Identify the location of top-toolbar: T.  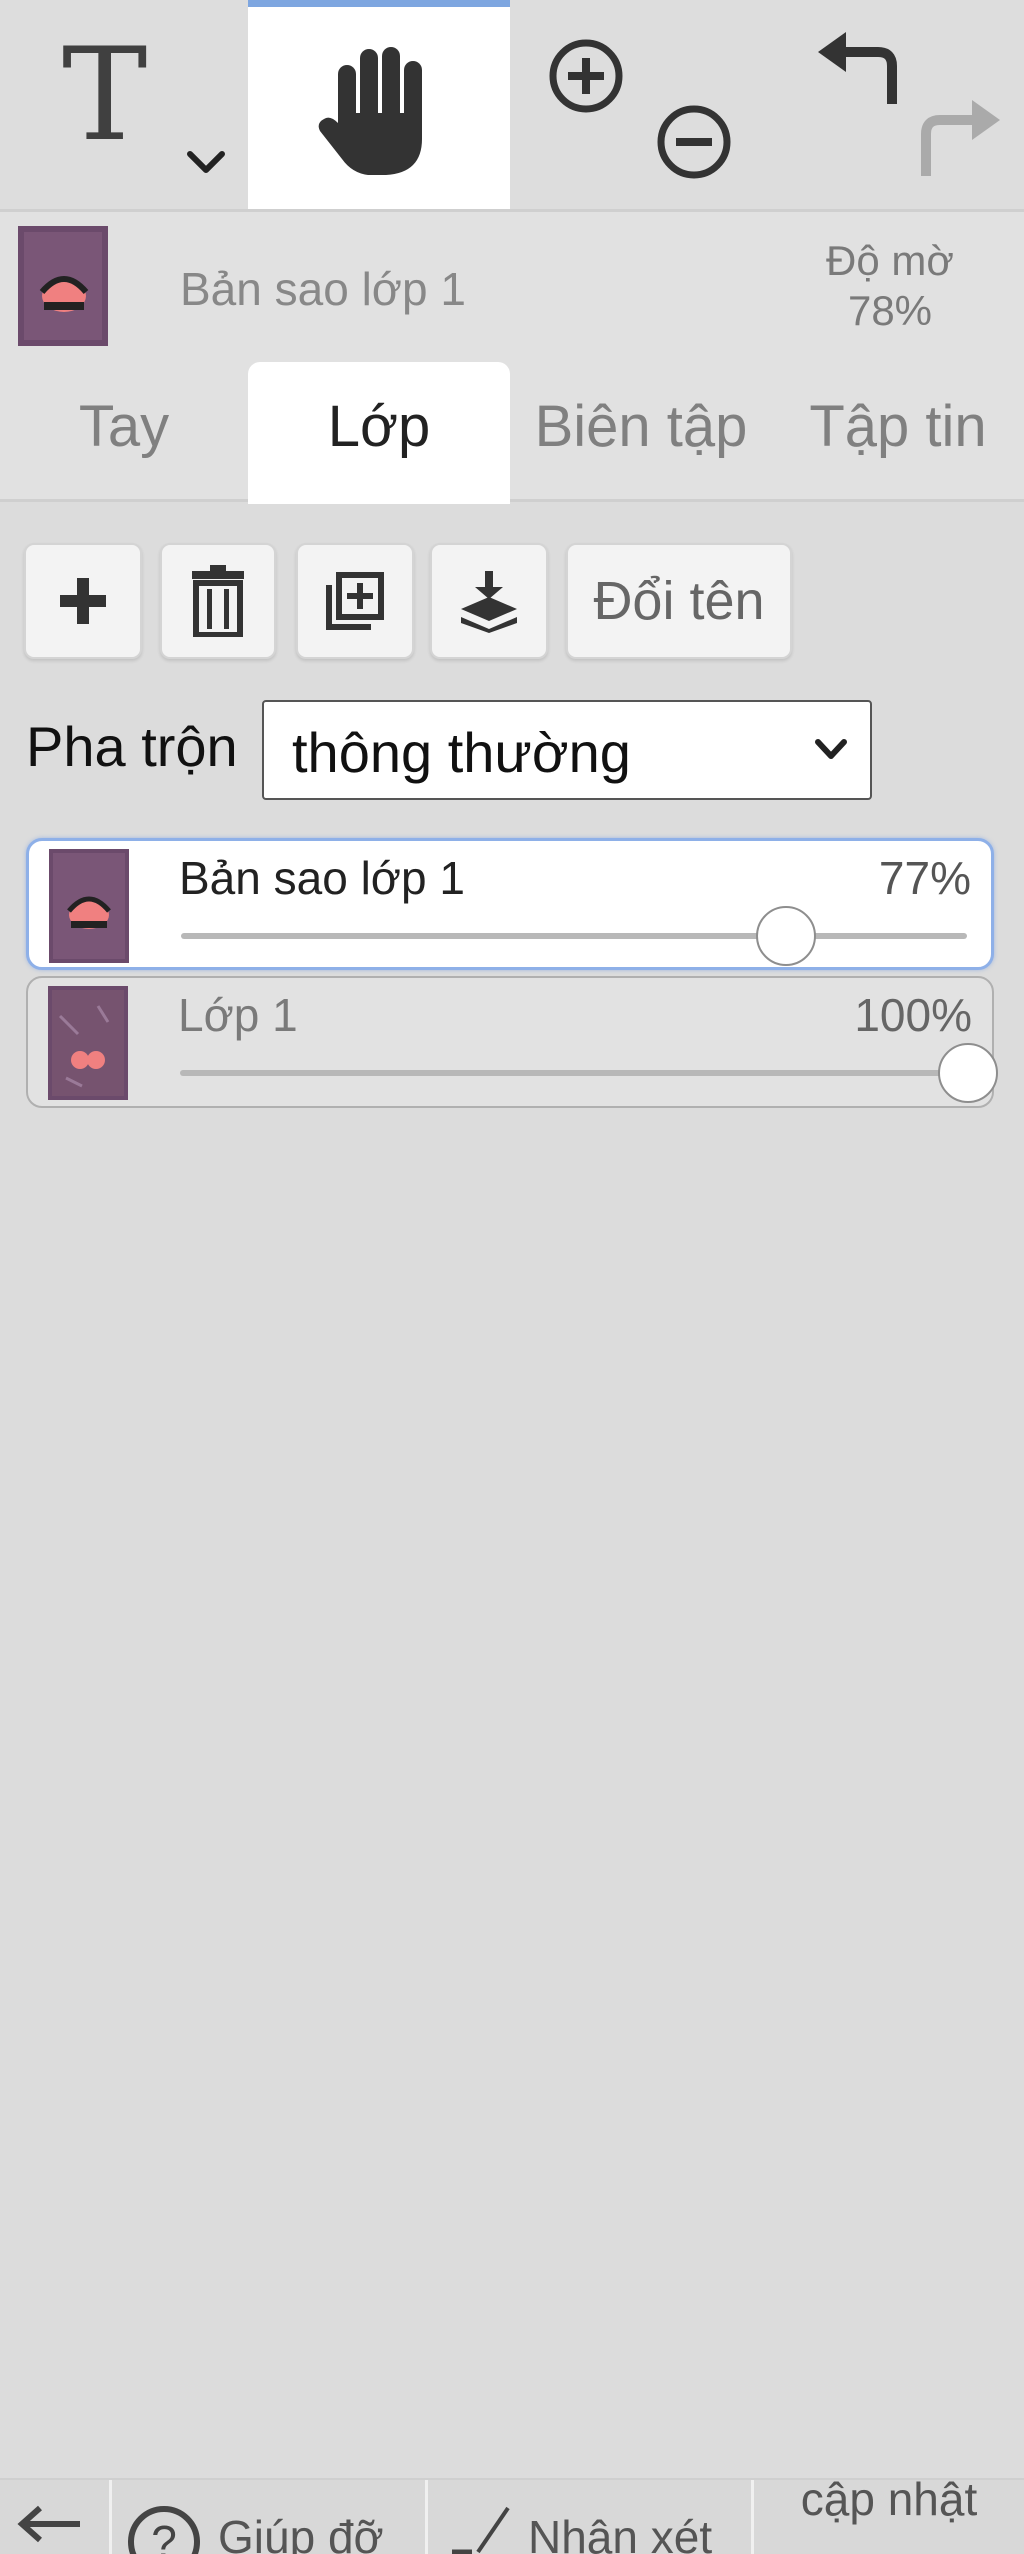
(512, 106).